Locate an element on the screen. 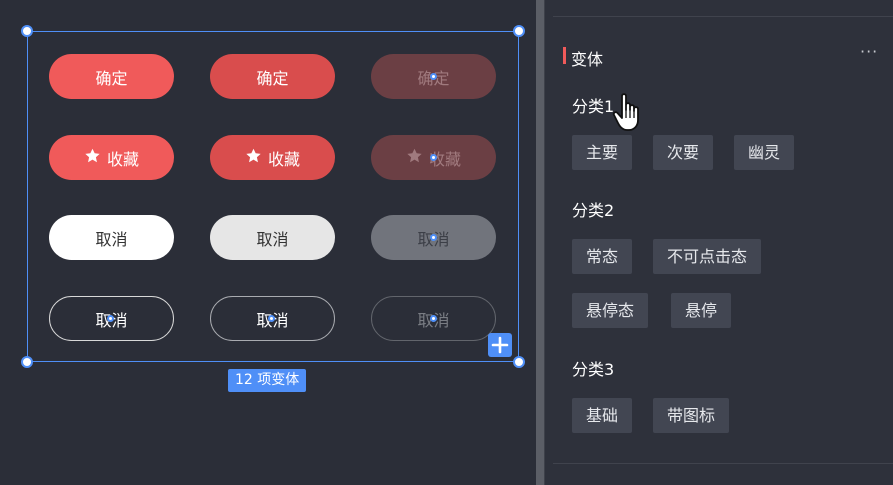 This screenshot has height=485, width=893. tag-normal: 常态 is located at coordinates (602, 256).